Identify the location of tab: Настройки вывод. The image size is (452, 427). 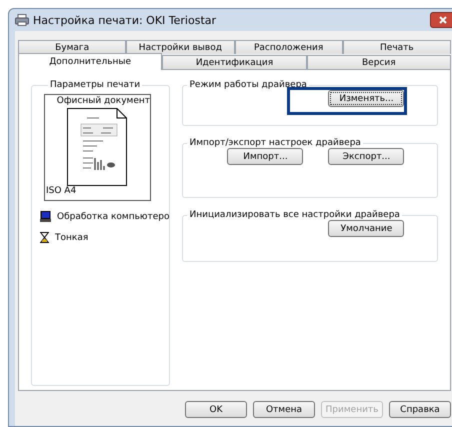
(180, 47).